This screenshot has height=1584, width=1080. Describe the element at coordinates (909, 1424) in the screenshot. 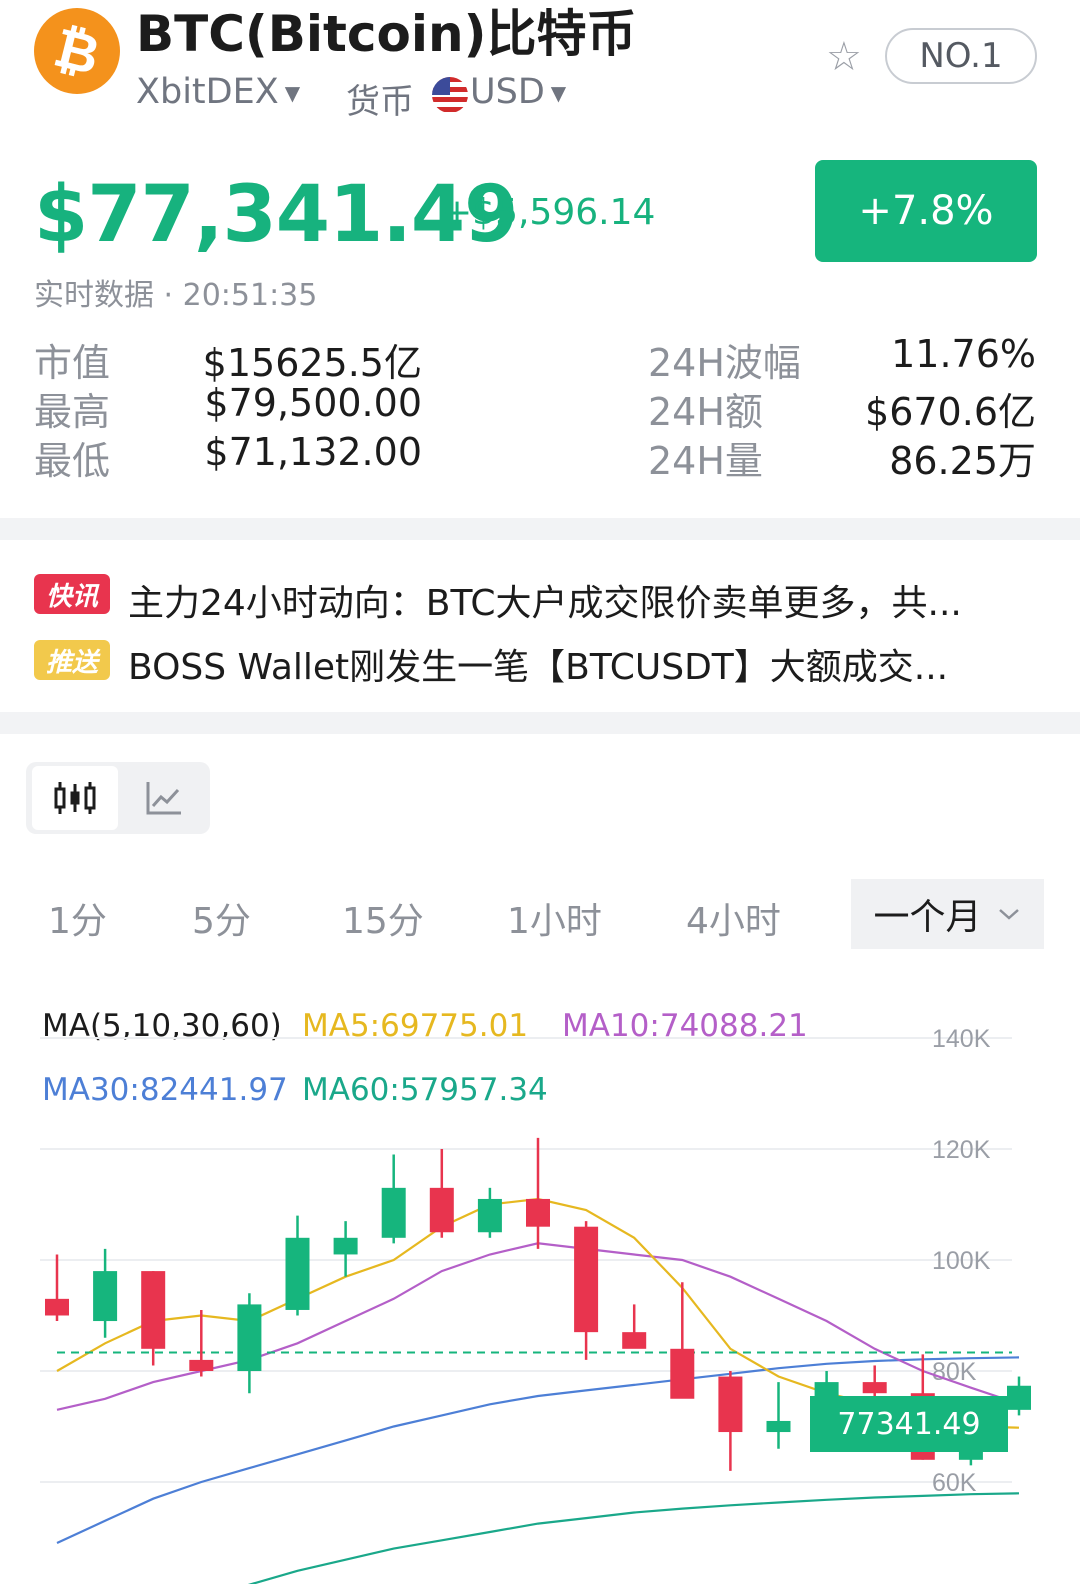

I see `current-price-tag: 77341.49` at that location.